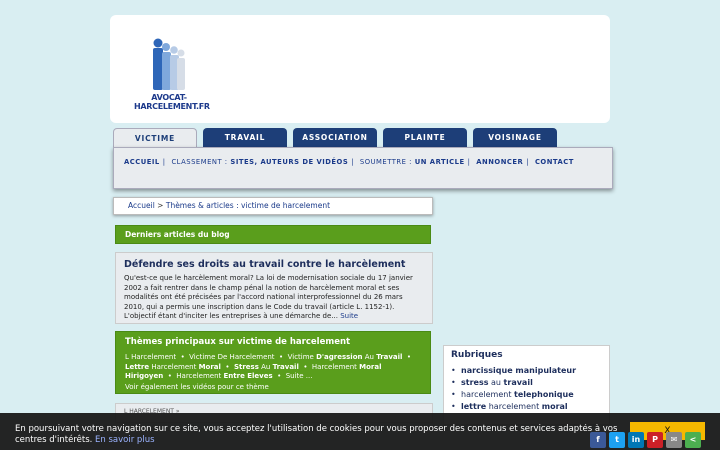 The width and height of the screenshot is (720, 450). I want to click on nav-accueil: ACCUEIL, so click(142, 162).